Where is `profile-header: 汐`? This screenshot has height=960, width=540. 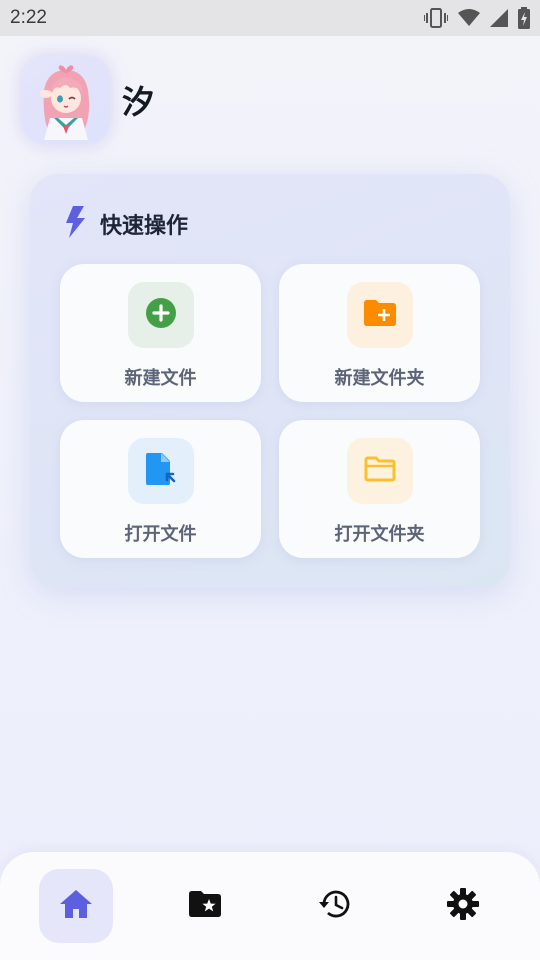 profile-header: 汐 is located at coordinates (88, 100).